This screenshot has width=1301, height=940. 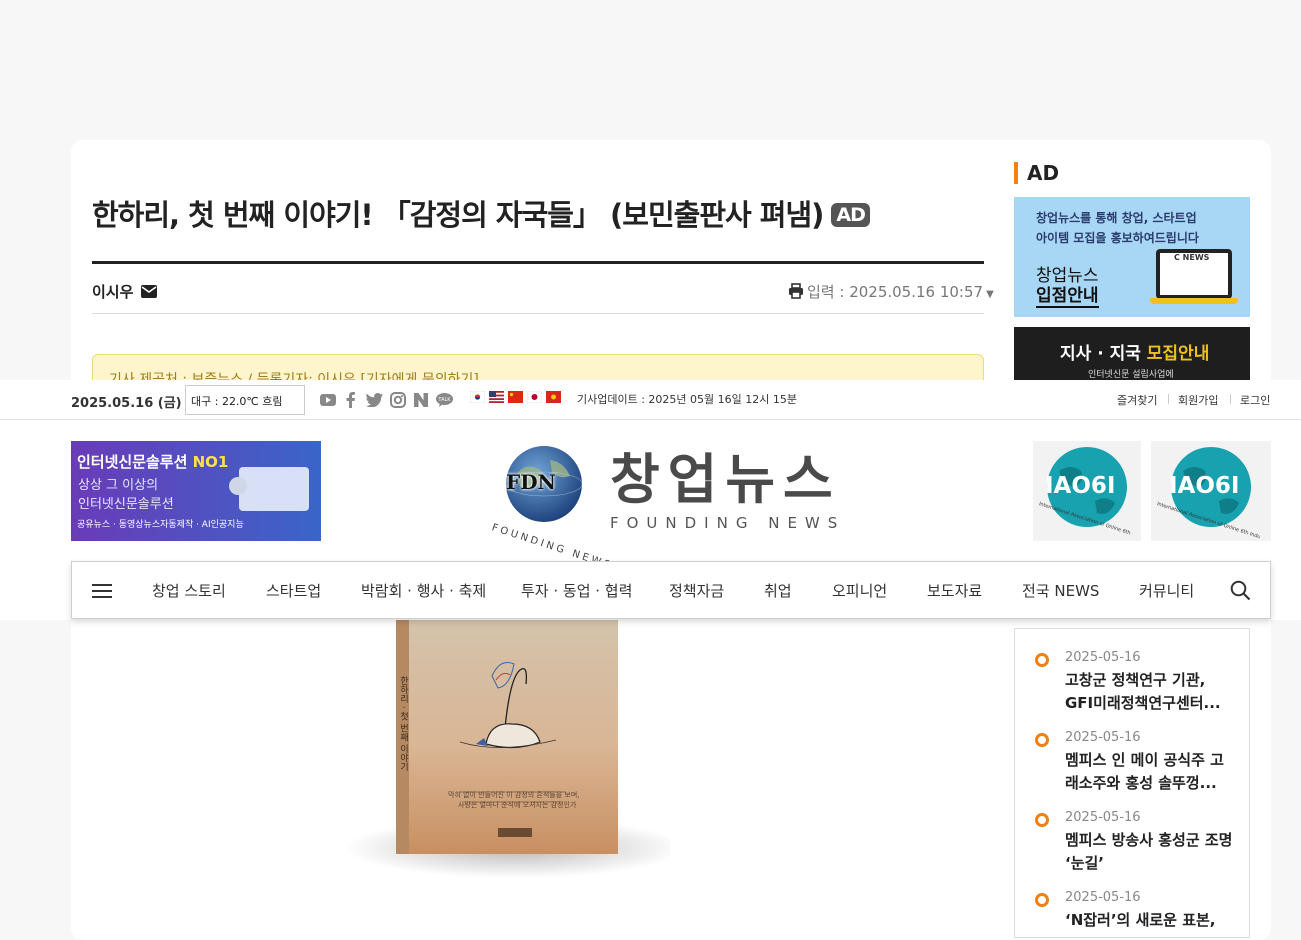 What do you see at coordinates (696, 590) in the screenshot?
I see `nav-item-funding: 정책자금` at bounding box center [696, 590].